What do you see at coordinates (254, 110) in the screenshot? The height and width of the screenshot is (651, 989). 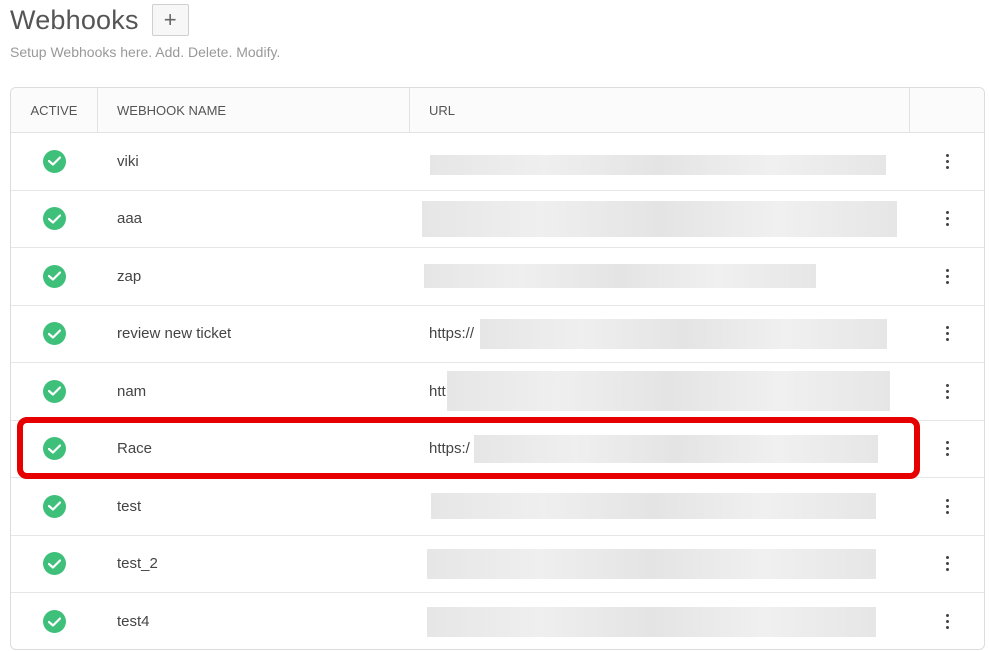 I see `column-header-name: WEBHOOK NAME` at bounding box center [254, 110].